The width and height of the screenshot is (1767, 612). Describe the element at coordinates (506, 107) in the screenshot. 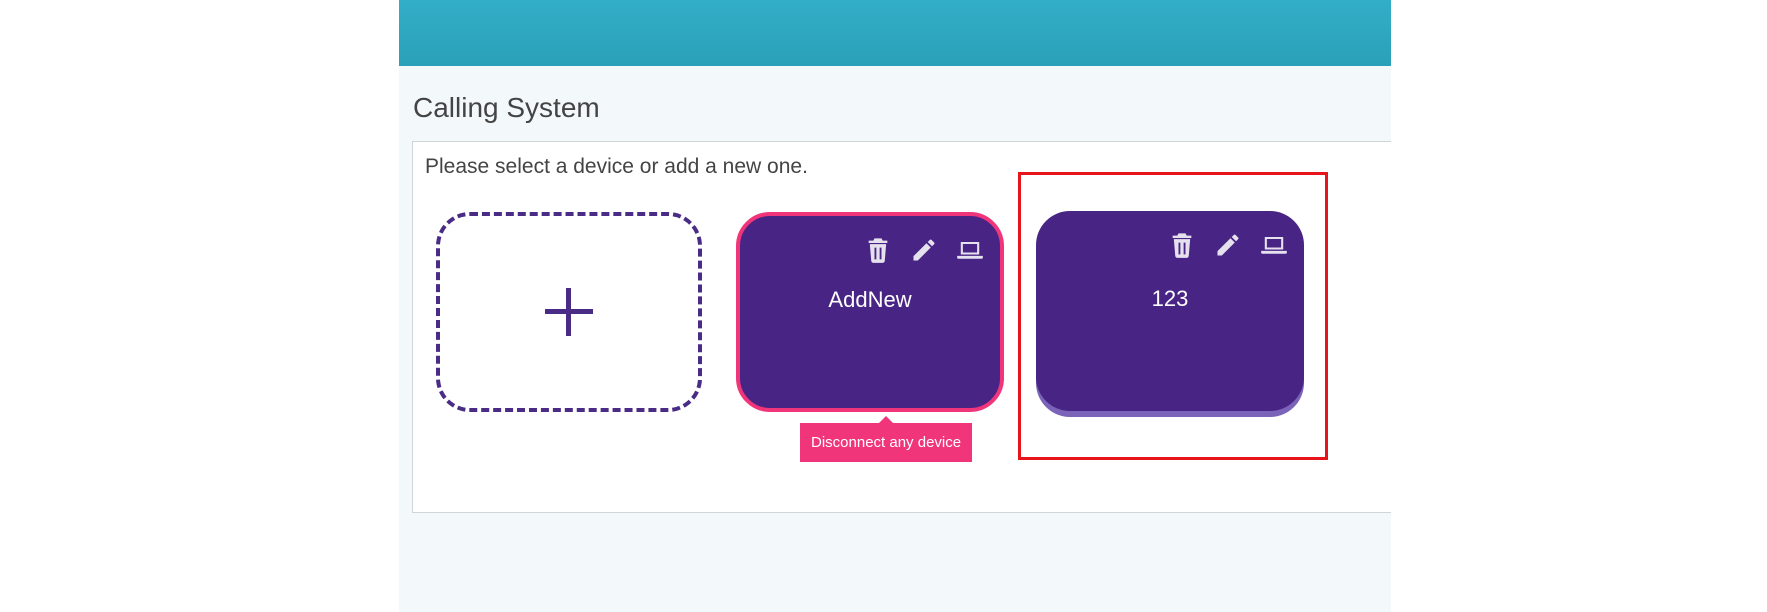

I see `page-title: Calling System` at that location.